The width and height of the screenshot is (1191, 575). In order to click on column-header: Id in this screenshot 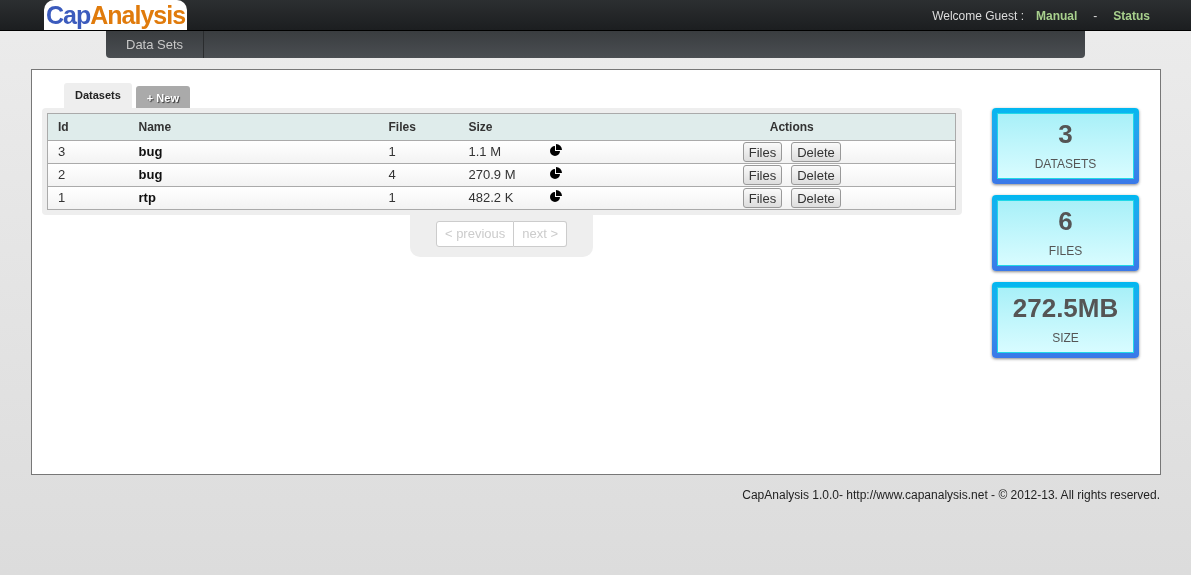, I will do `click(63, 127)`.